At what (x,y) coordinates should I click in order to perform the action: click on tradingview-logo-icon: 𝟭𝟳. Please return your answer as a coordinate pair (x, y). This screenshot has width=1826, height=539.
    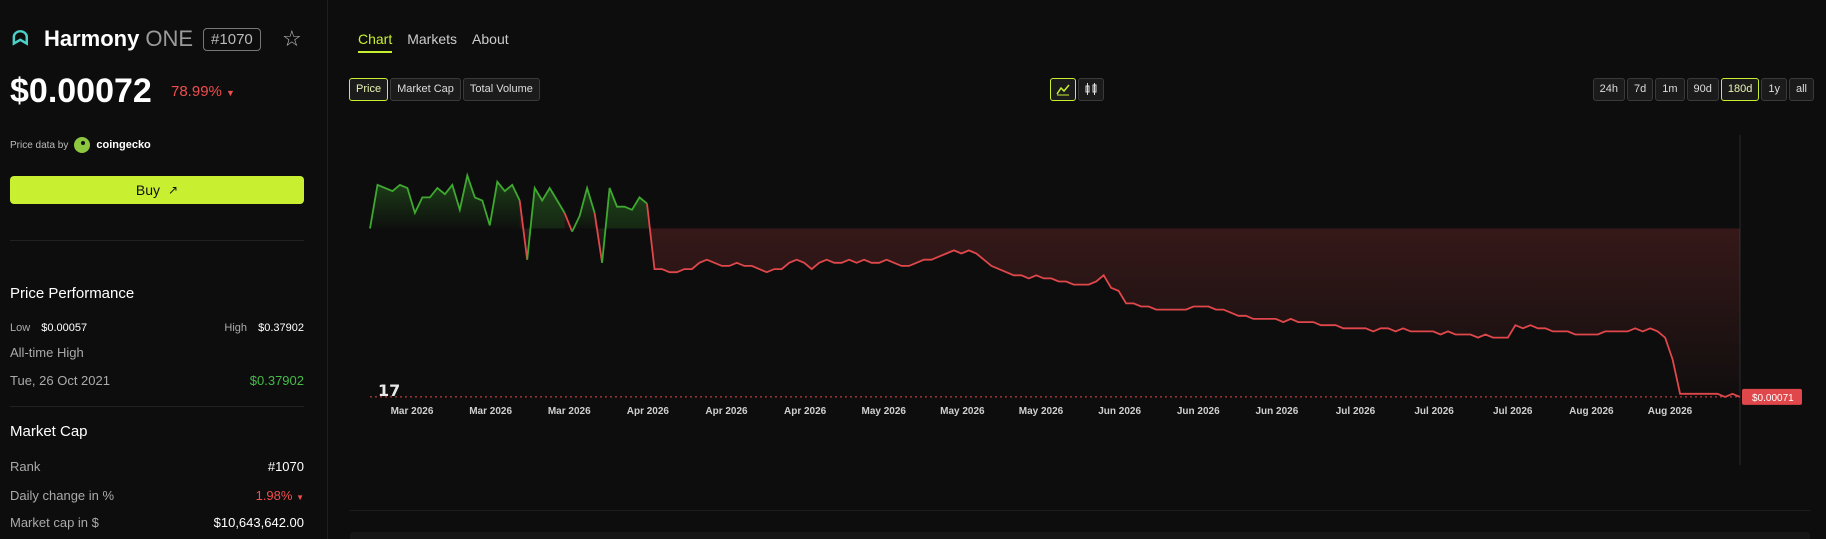
    Looking at the image, I should click on (389, 391).